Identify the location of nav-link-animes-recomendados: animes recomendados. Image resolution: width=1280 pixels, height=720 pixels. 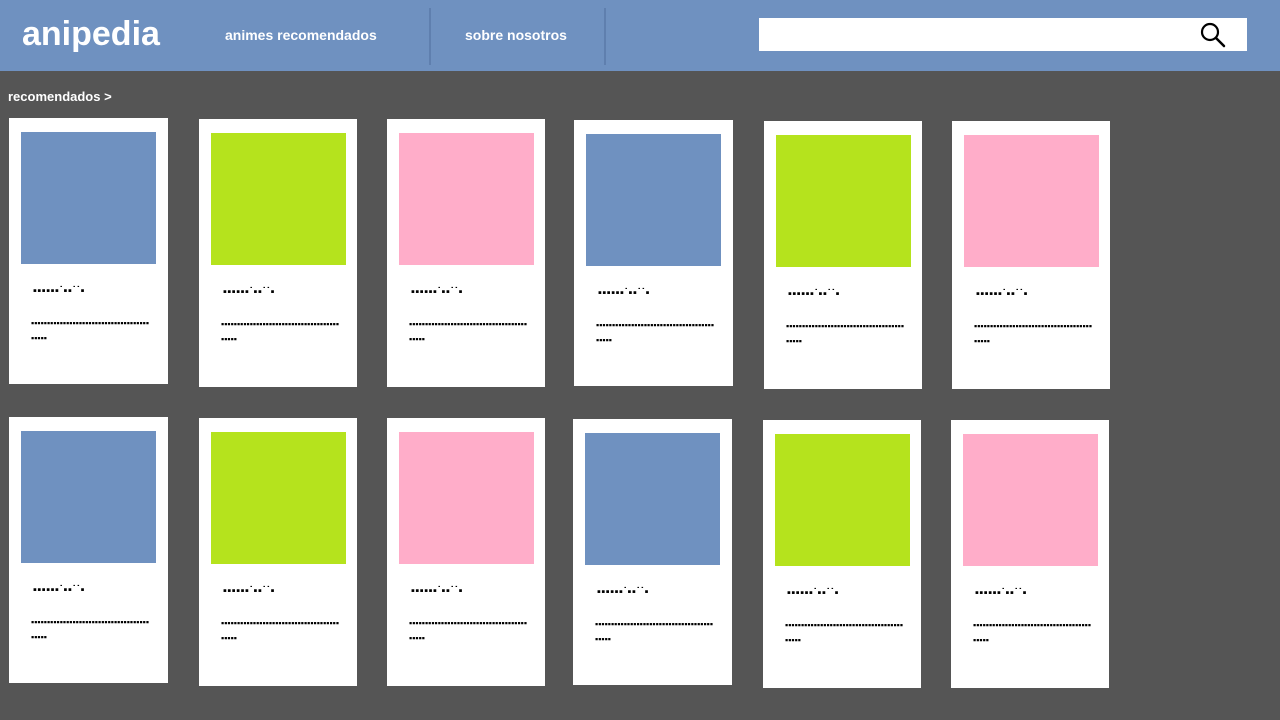
(301, 35).